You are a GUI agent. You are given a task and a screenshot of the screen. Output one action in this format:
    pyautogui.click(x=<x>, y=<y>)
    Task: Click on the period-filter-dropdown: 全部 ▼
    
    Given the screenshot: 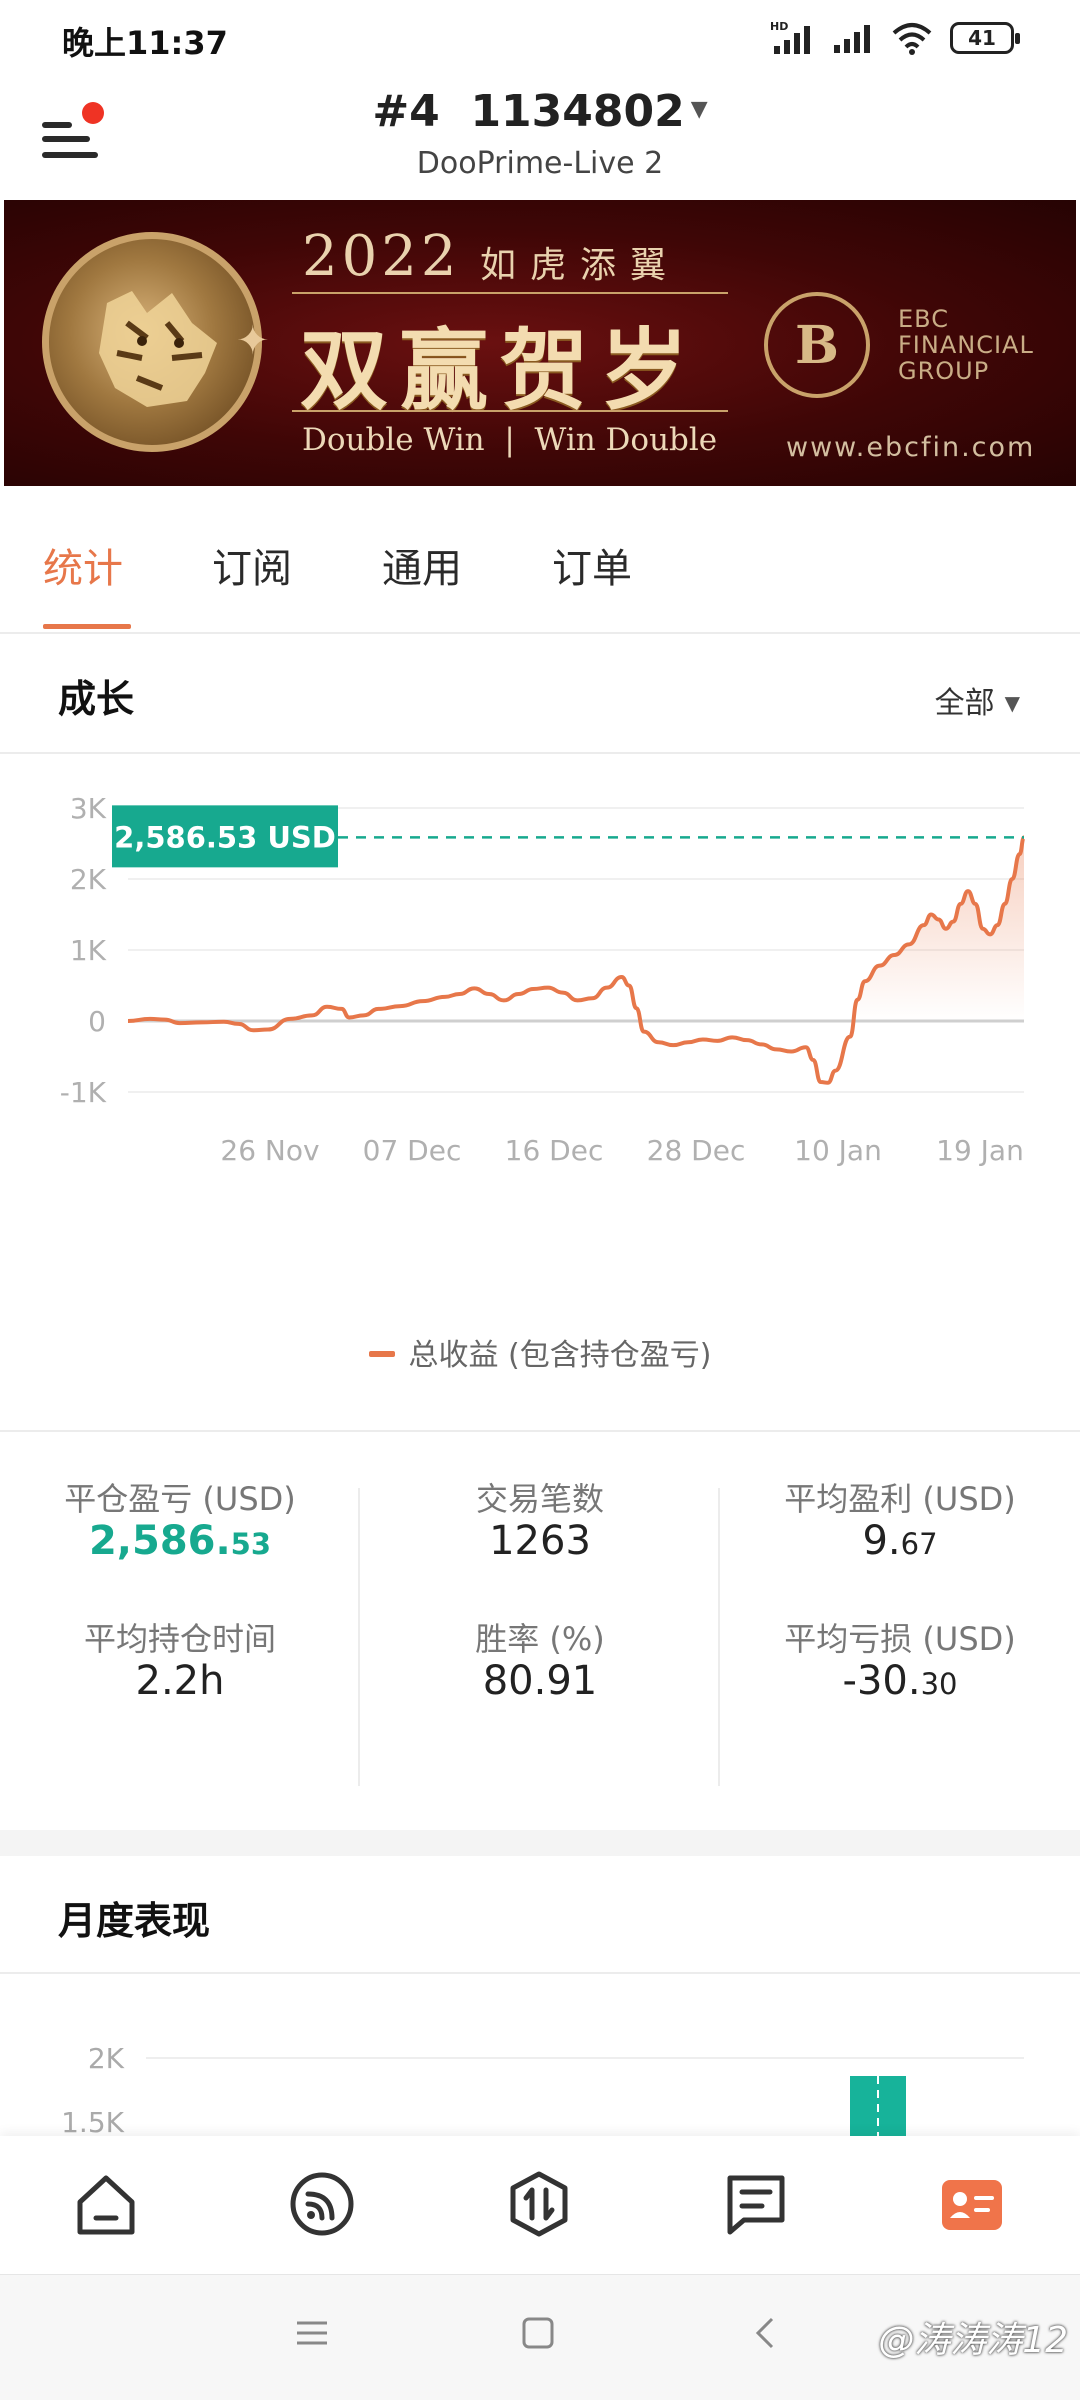 What is the action you would take?
    pyautogui.click(x=977, y=700)
    